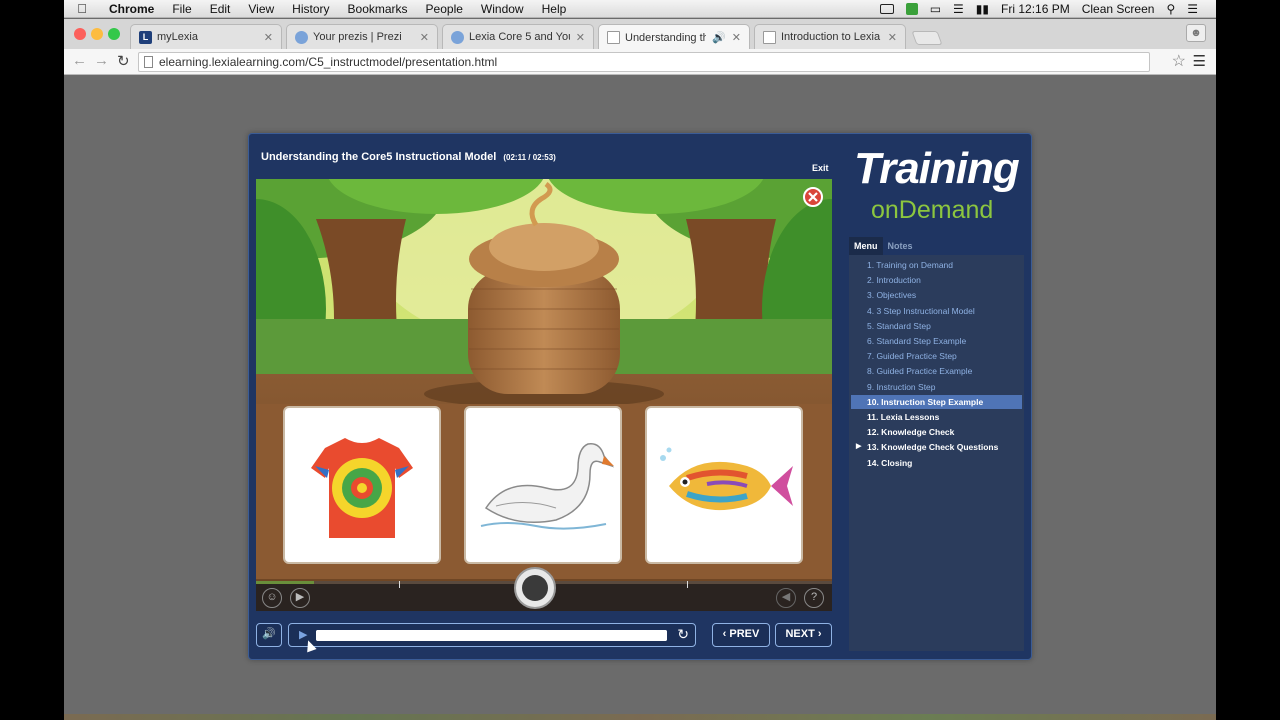 This screenshot has width=1280, height=720. What do you see at coordinates (1196, 33) in the screenshot?
I see `profile-icon: ☻` at bounding box center [1196, 33].